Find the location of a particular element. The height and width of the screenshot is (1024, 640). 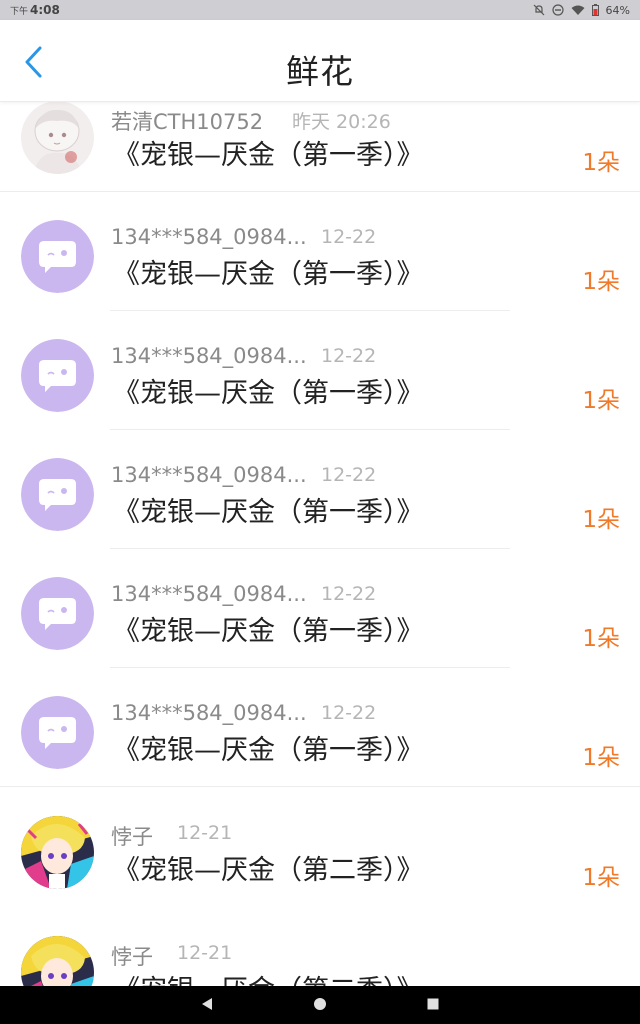

status-icons: 64% is located at coordinates (581, 10).